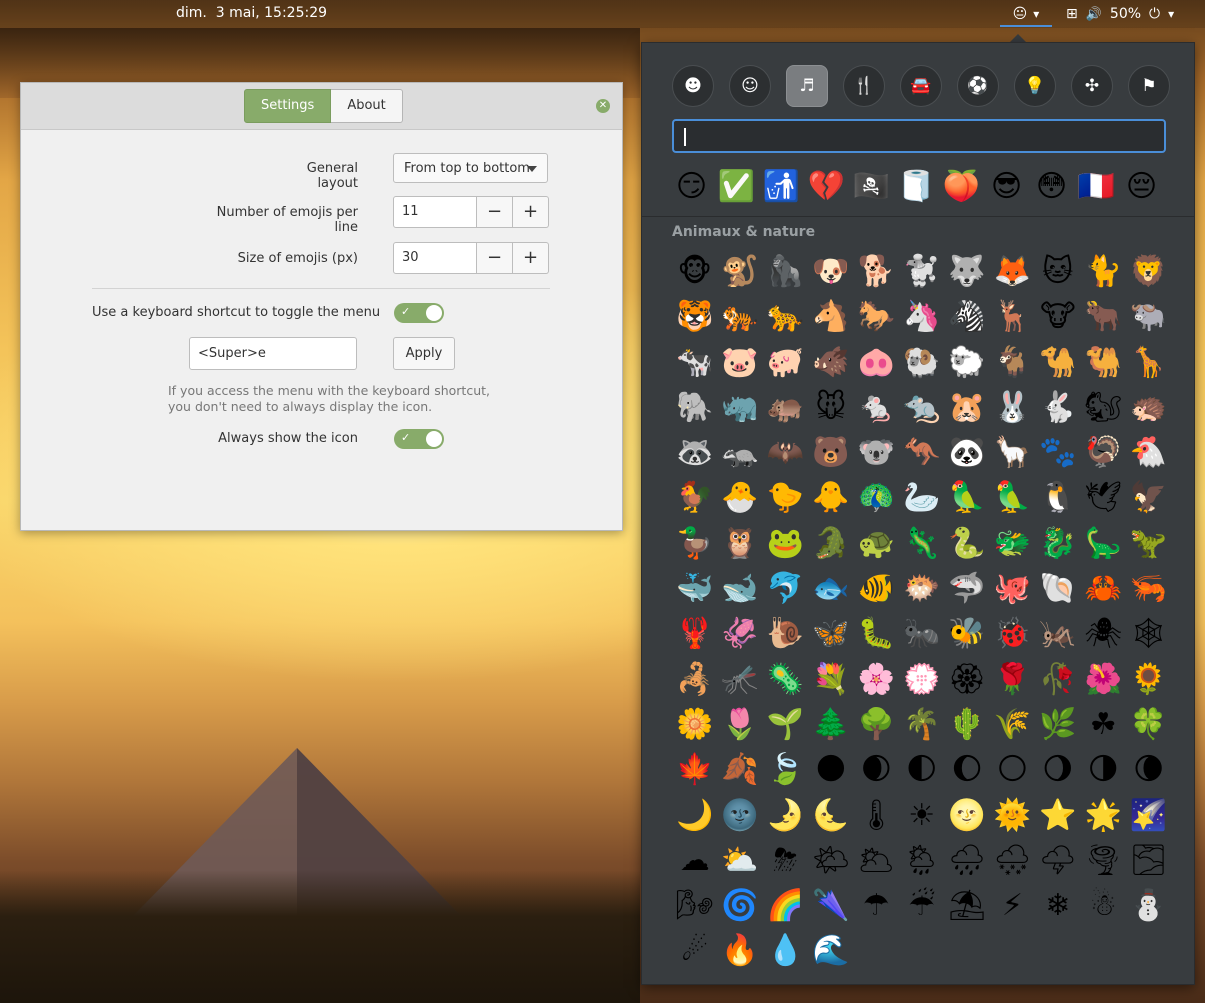 The width and height of the screenshot is (1205, 1003). Describe the element at coordinates (966, 724) in the screenshot. I see `emoji-item: 🌵` at that location.